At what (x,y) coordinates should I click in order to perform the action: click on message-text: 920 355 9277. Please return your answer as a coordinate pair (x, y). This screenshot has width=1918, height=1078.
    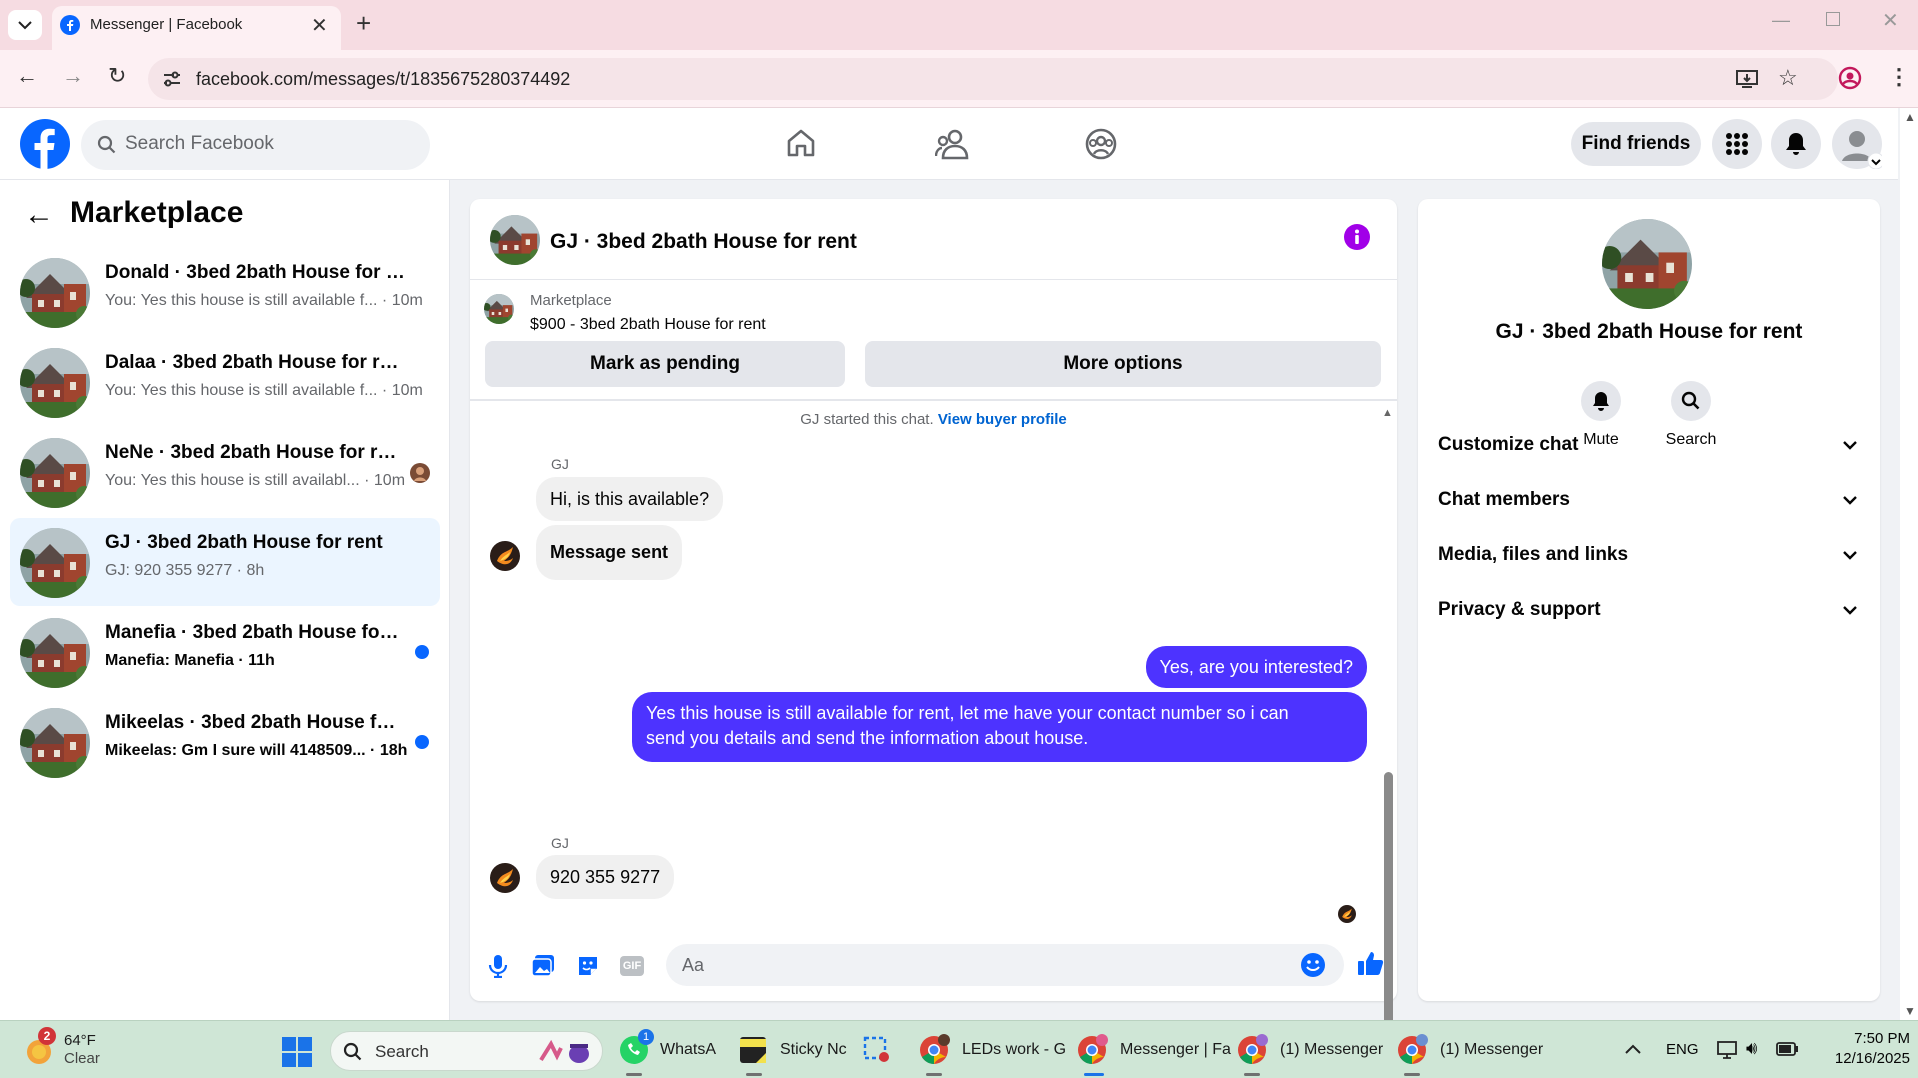
    Looking at the image, I should click on (605, 876).